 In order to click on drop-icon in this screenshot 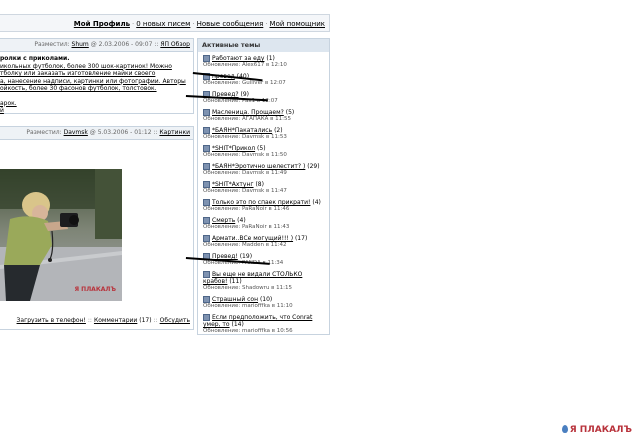, I will do `click(564, 429)`.